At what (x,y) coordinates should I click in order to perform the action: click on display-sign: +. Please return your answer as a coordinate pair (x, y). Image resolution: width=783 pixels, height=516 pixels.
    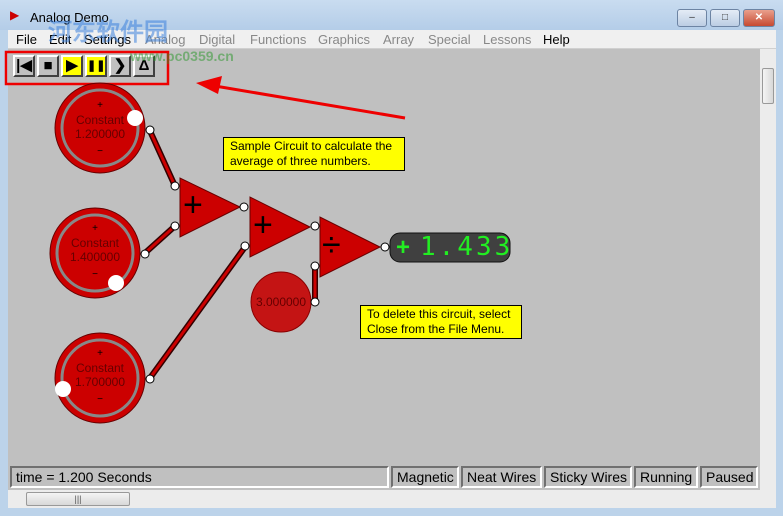
    Looking at the image, I should click on (403, 247).